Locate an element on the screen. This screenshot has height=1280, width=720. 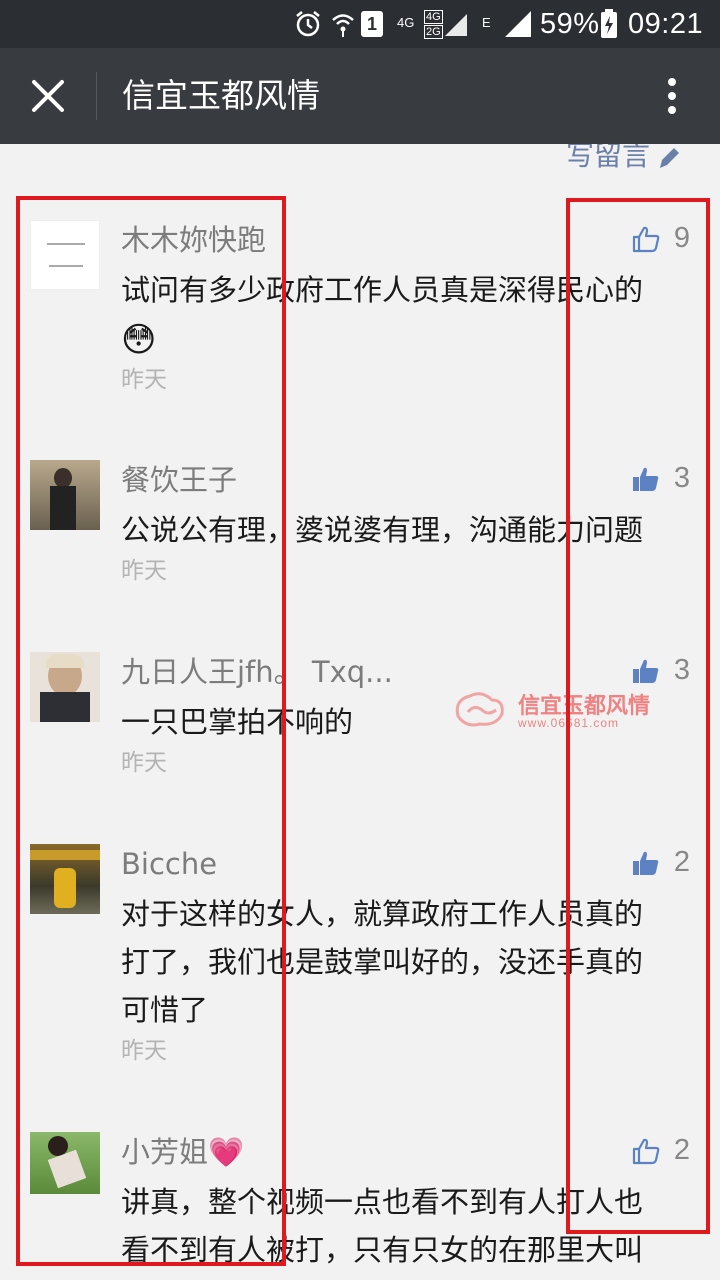
page-title: 信宜玉都风情 is located at coordinates (221, 95).